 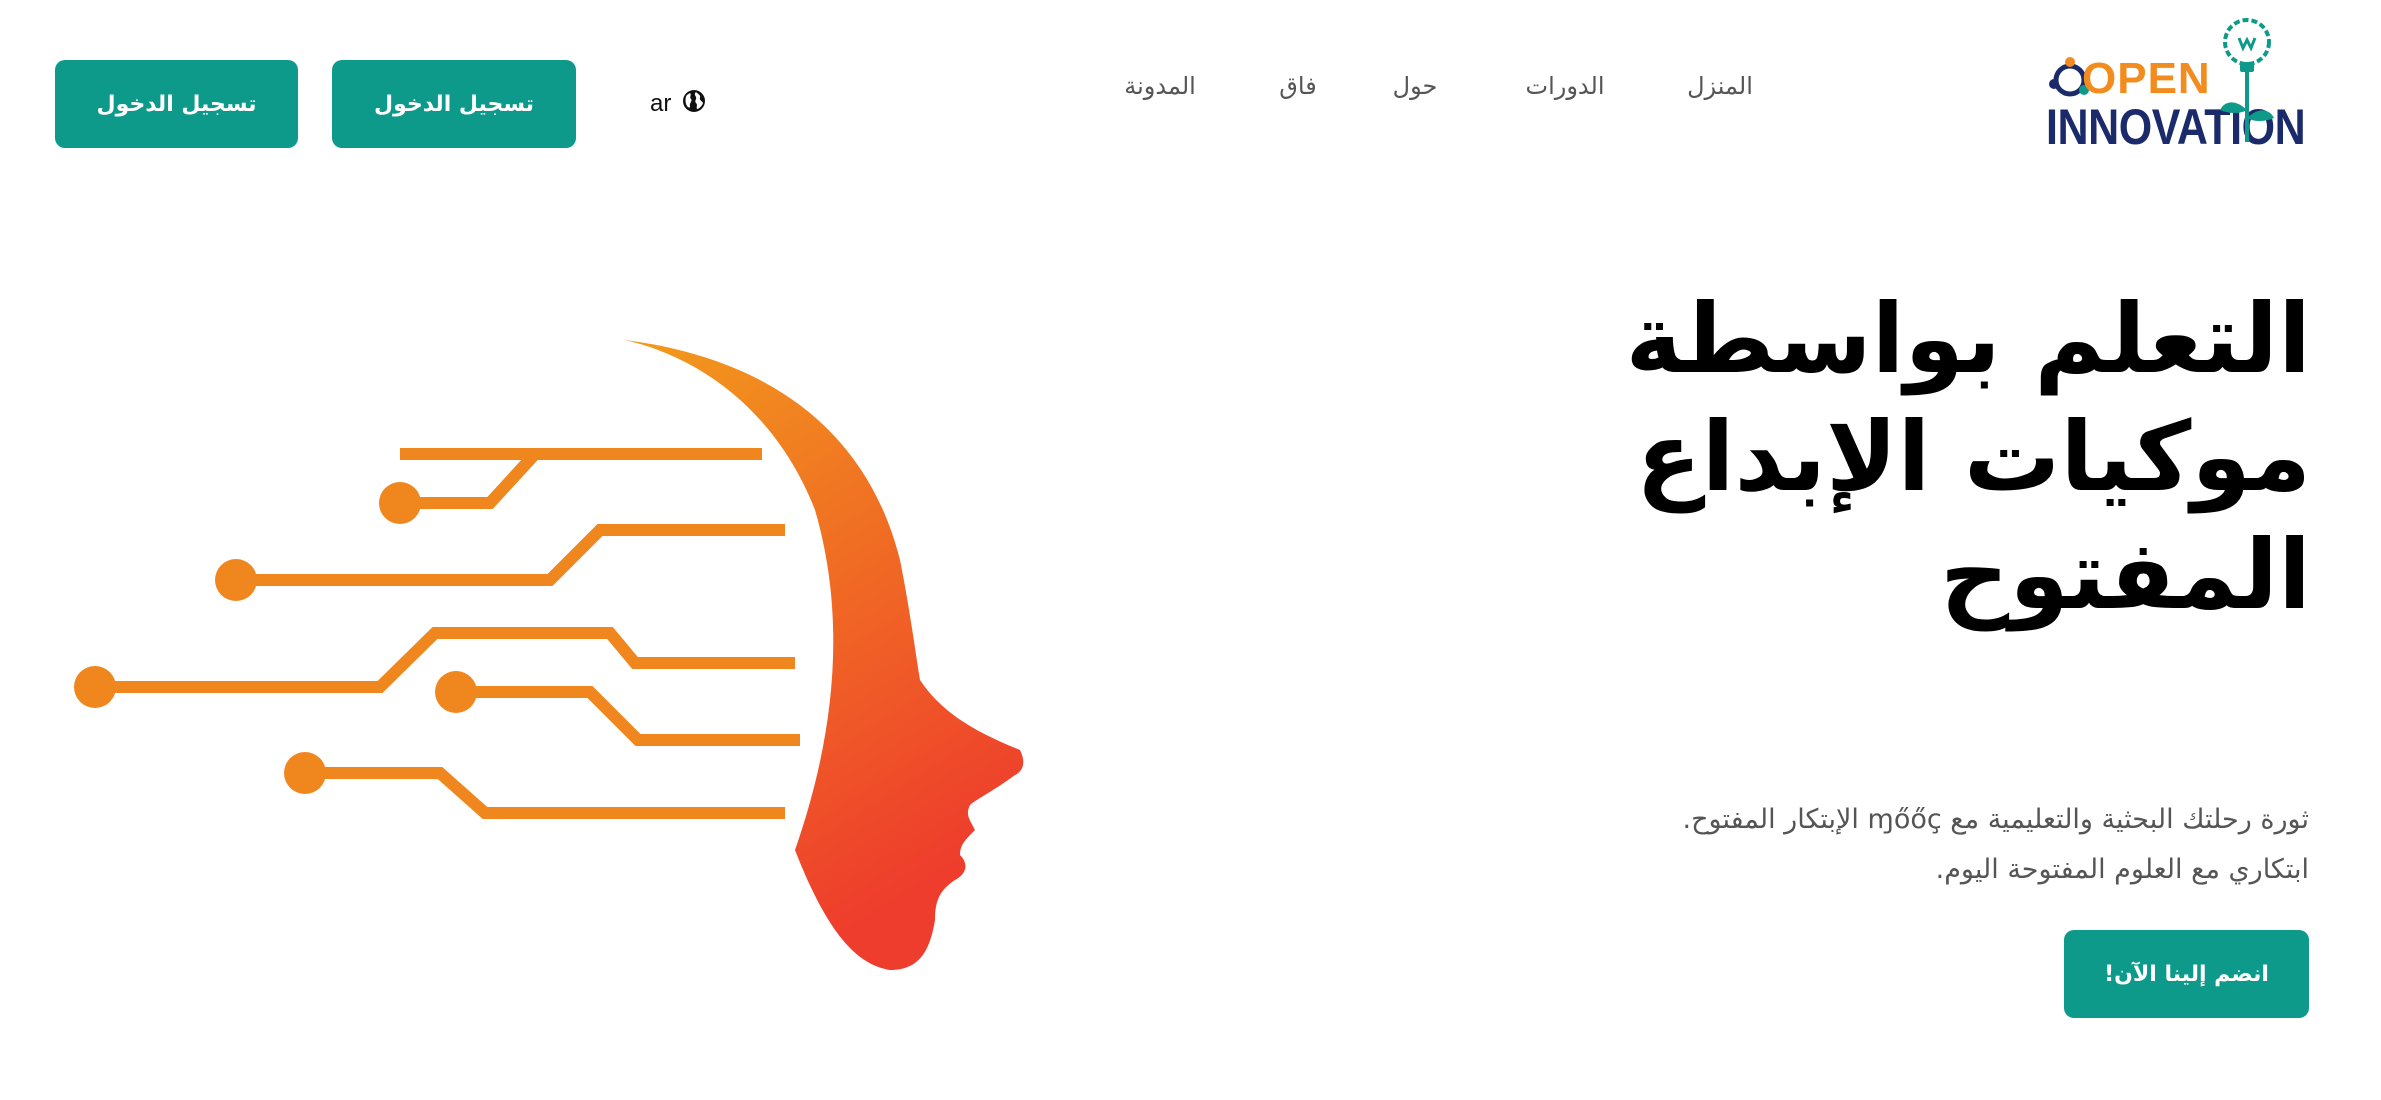 I want to click on nav-link-faq: فاق, so click(x=1298, y=86).